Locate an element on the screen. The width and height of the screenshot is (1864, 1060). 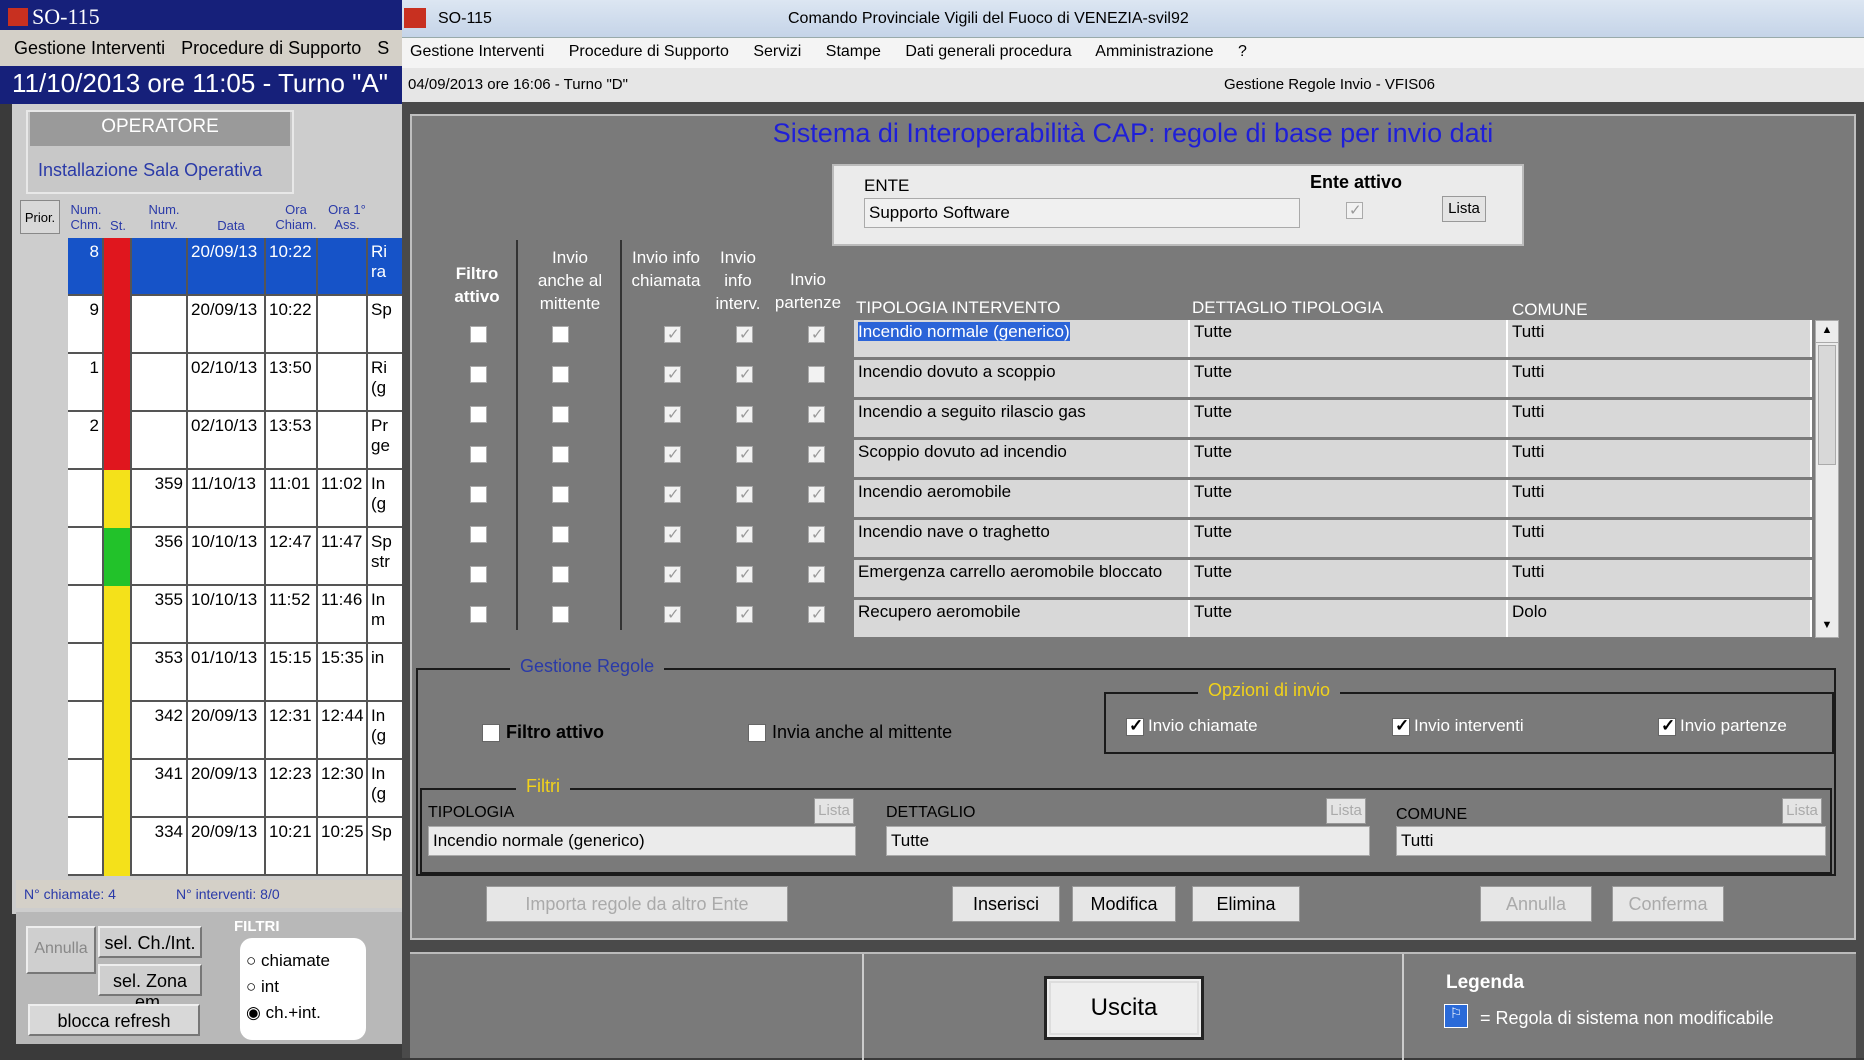
sel-ch-button: sel. Ch./Int. is located at coordinates (150, 942).